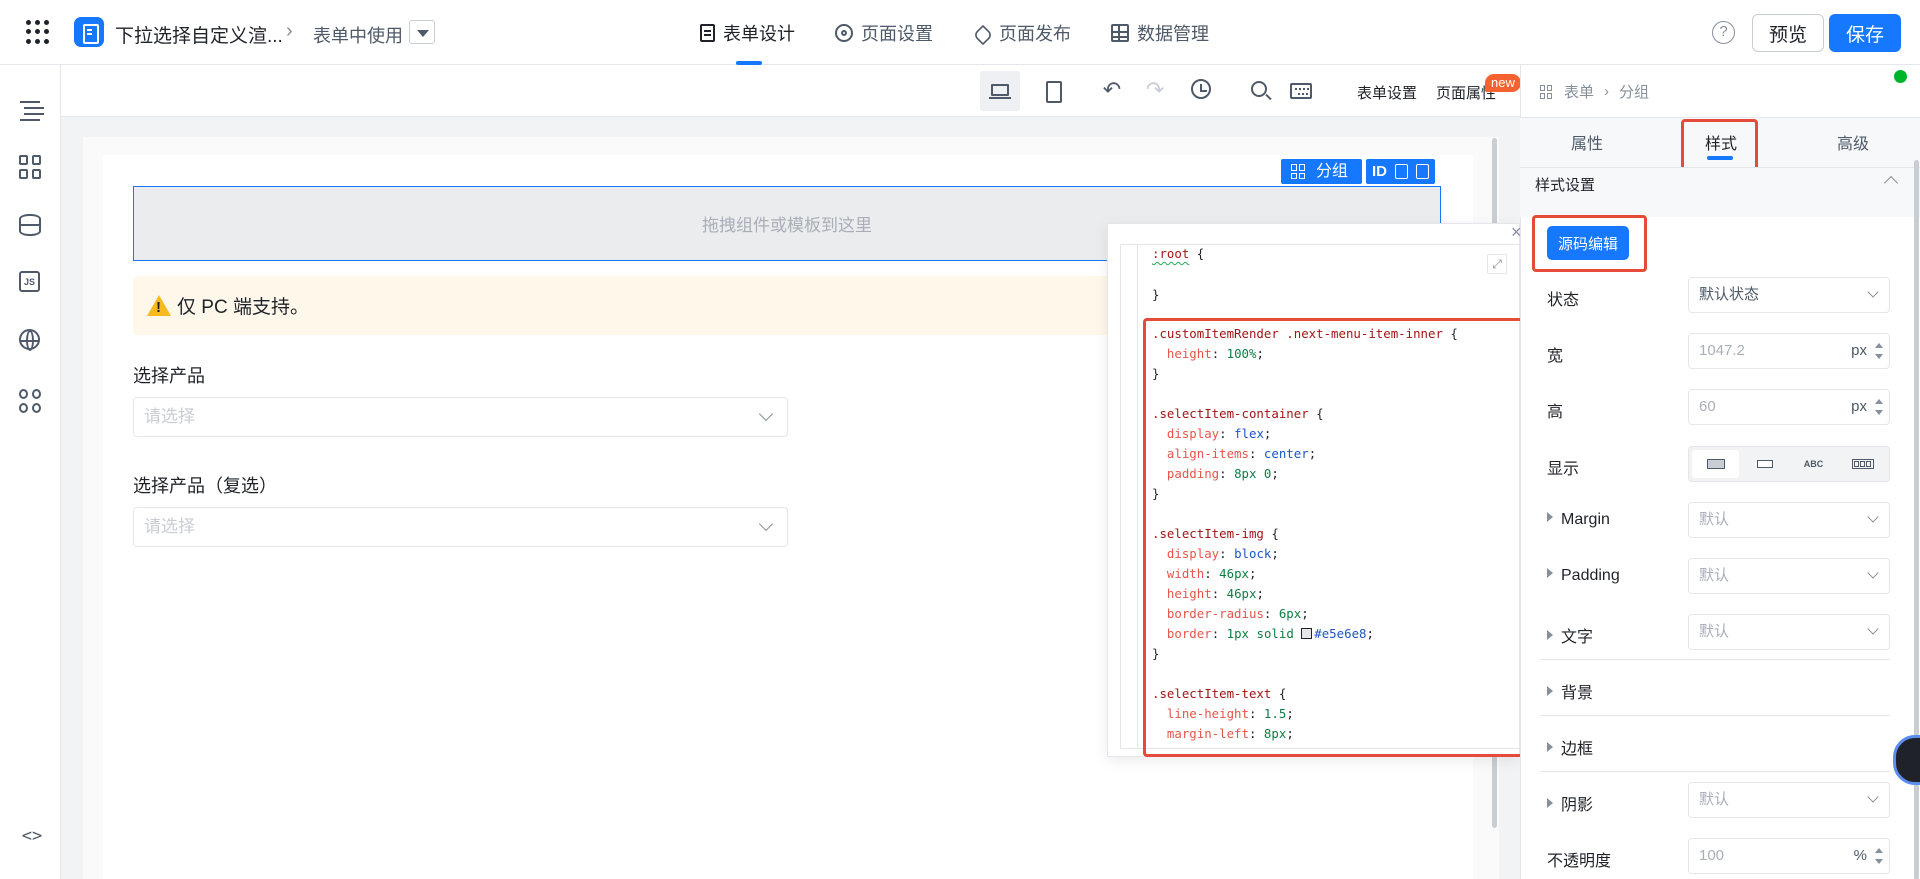 The width and height of the screenshot is (1920, 879). What do you see at coordinates (1789, 576) in the screenshot?
I see `padding-select: 默认` at bounding box center [1789, 576].